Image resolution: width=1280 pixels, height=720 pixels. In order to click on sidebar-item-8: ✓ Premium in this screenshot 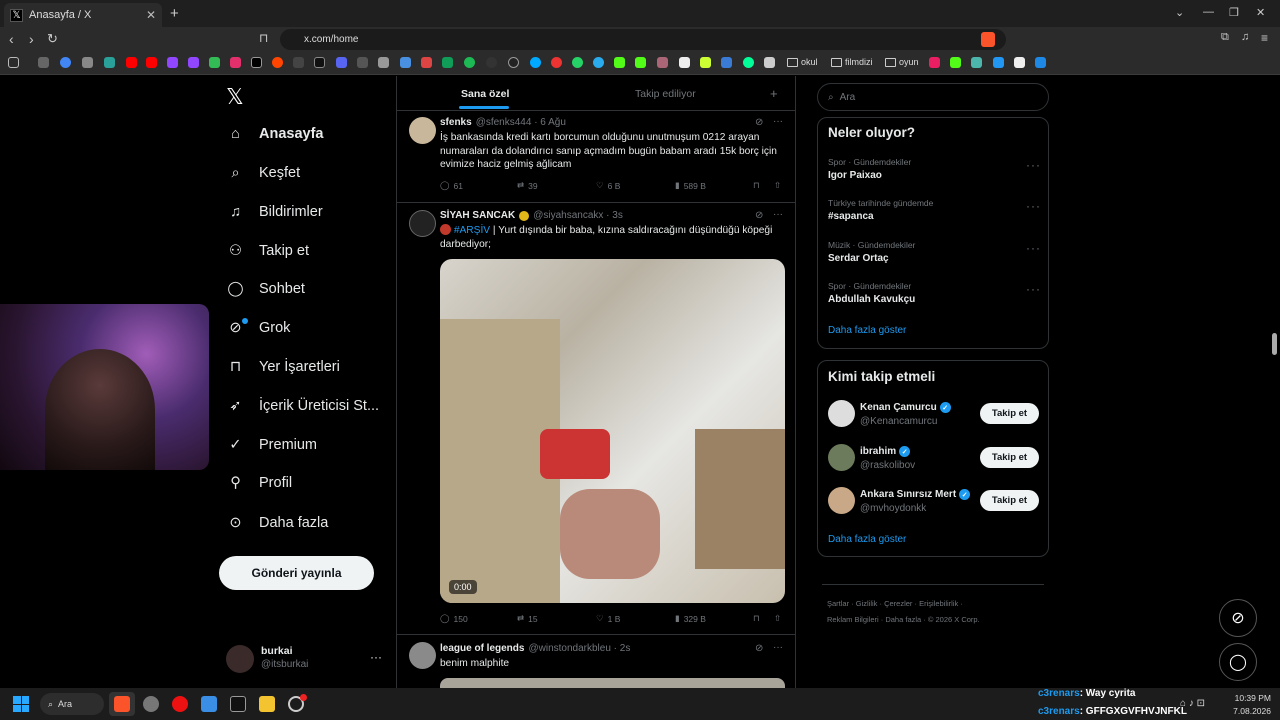, I will do `click(271, 444)`.